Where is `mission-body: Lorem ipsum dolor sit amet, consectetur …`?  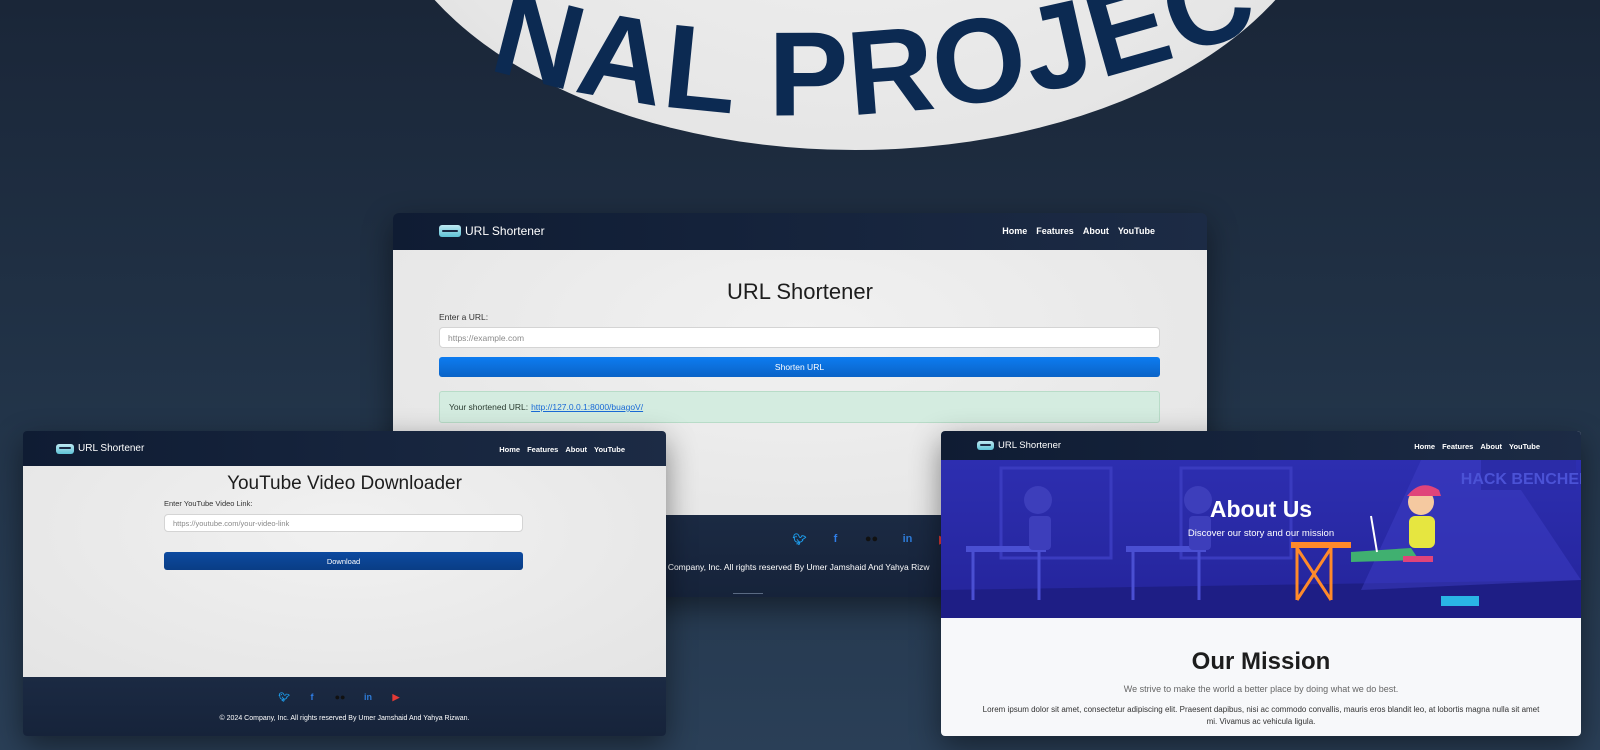 mission-body: Lorem ipsum dolor sit amet, consectetur … is located at coordinates (1261, 715).